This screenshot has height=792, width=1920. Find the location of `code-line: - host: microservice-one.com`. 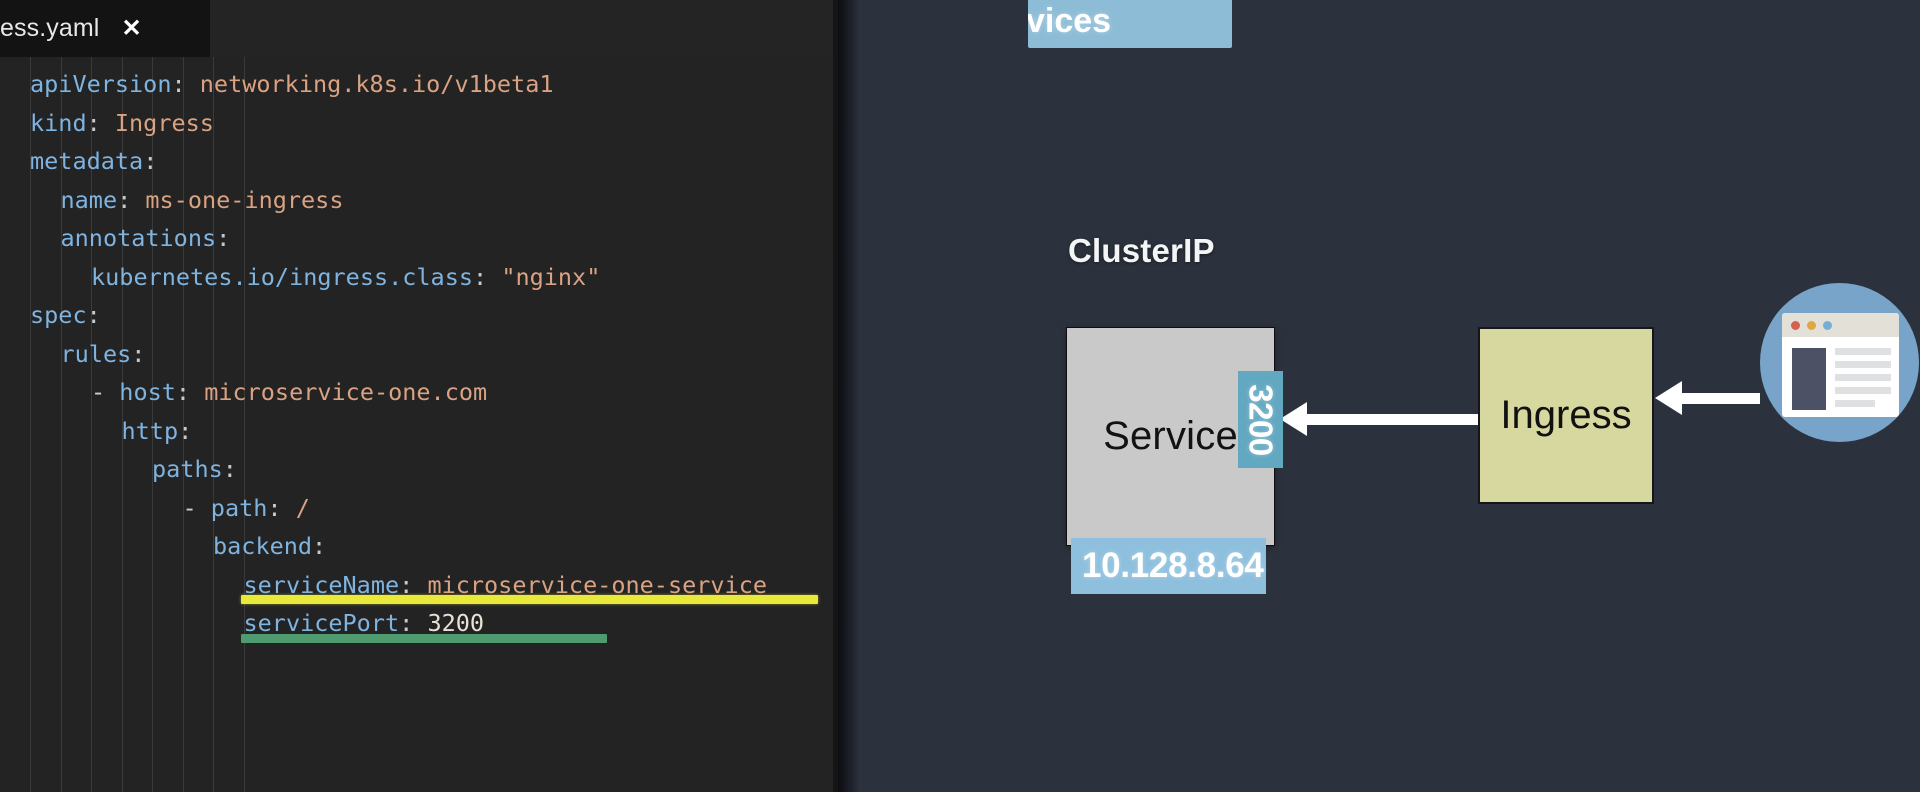

code-line: - host: microservice-one.com is located at coordinates (419, 392).